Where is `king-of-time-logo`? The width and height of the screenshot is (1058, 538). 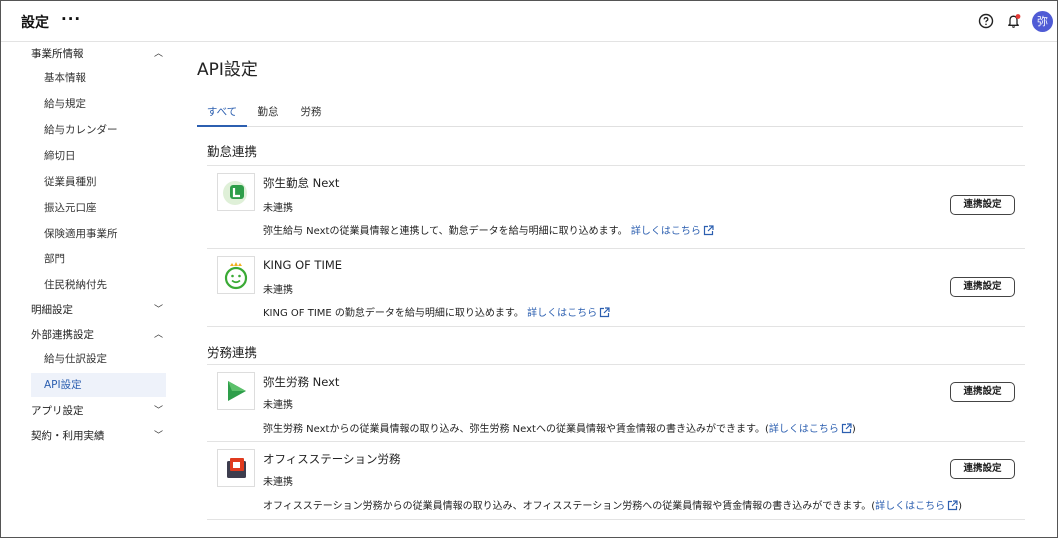
king-of-time-logo is located at coordinates (236, 275).